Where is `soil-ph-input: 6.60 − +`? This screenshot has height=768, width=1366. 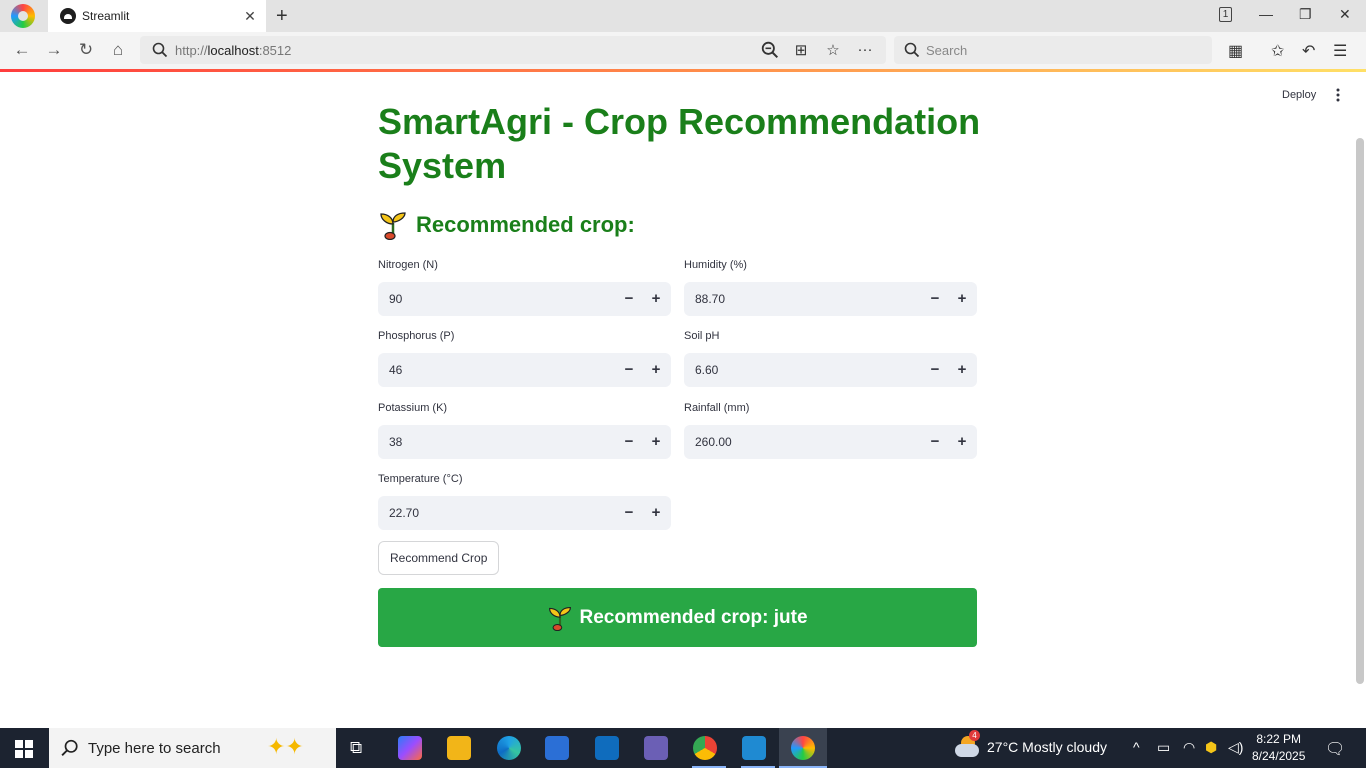 soil-ph-input: 6.60 − + is located at coordinates (830, 370).